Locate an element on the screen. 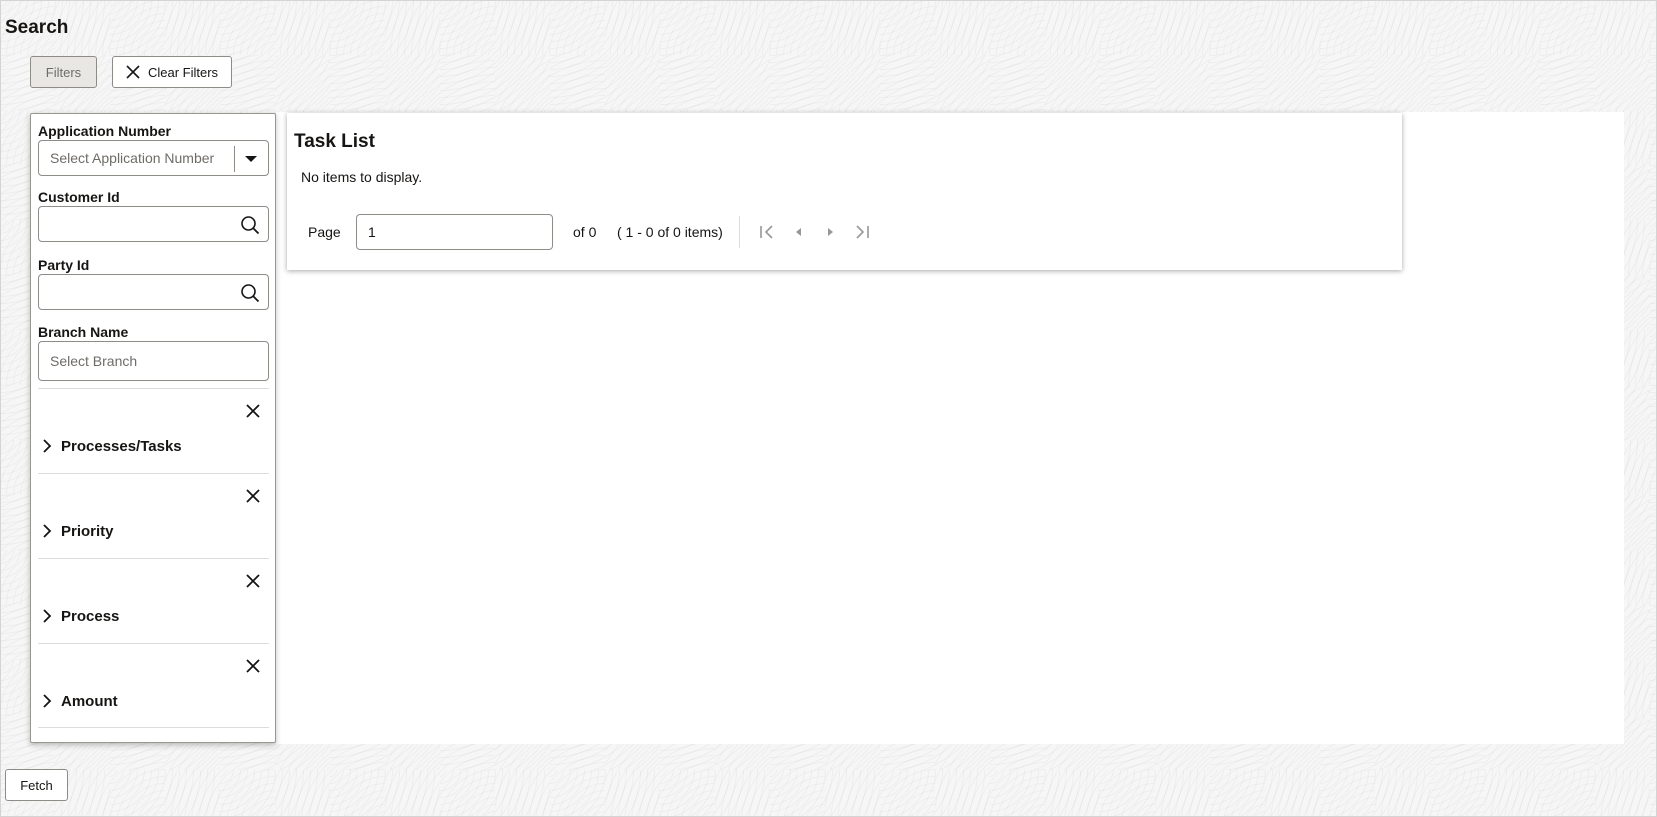 Image resolution: width=1657 pixels, height=817 pixels. application-number-label: Application Number is located at coordinates (105, 131).